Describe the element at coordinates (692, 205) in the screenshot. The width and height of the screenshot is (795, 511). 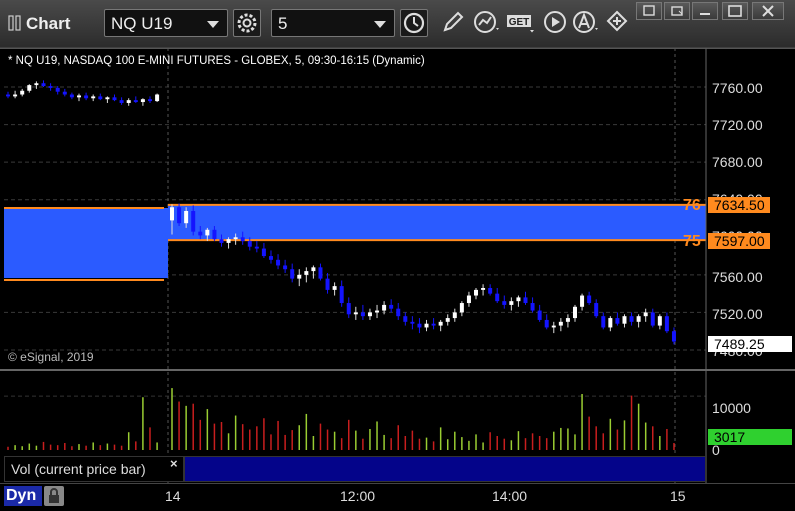
I see `upper-level-label: 76` at that location.